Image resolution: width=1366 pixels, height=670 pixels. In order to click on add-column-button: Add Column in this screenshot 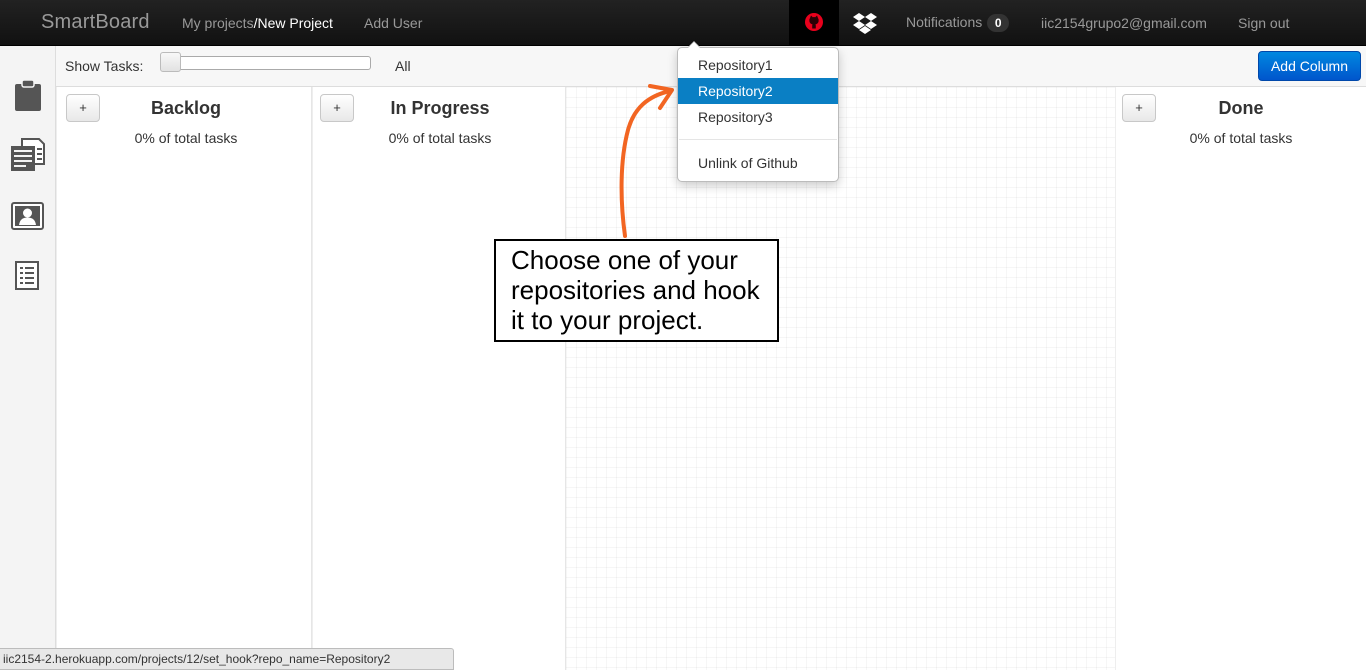, I will do `click(1309, 66)`.